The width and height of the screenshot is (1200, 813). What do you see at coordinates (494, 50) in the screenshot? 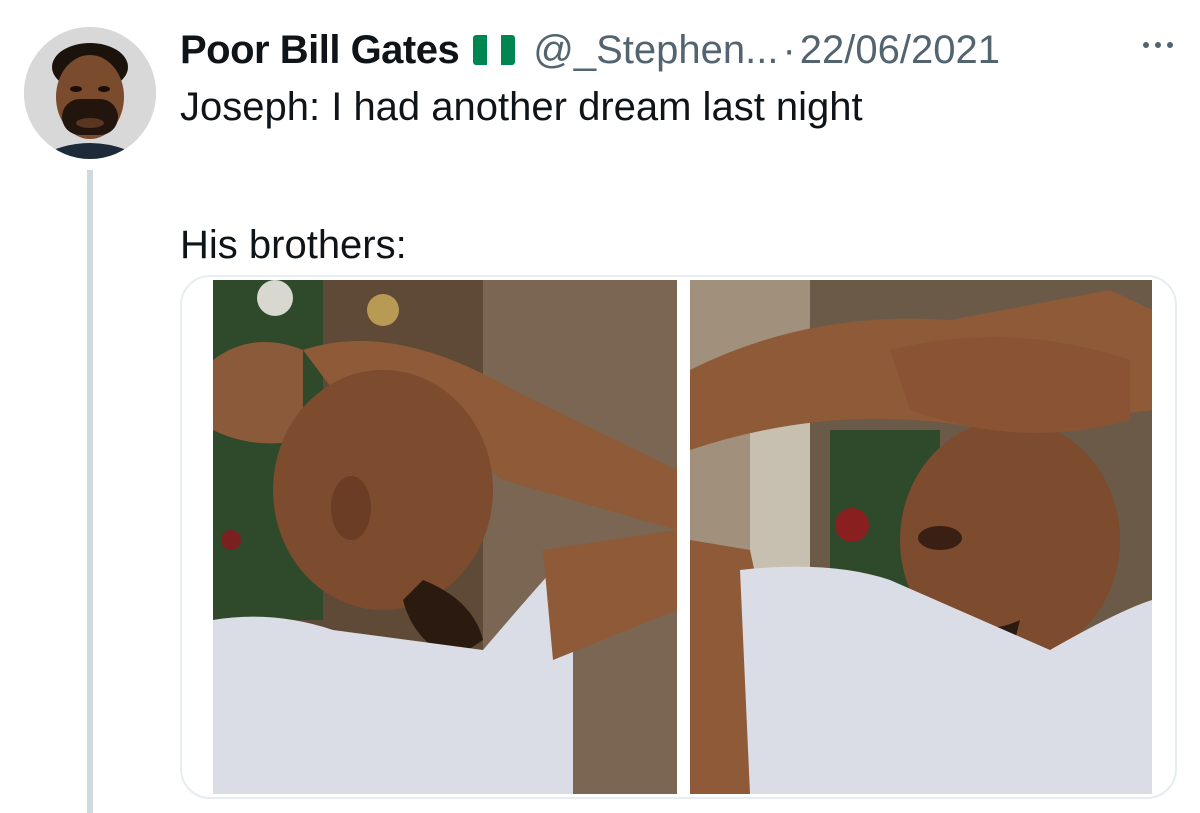
I see `nigeria-flag-icon` at bounding box center [494, 50].